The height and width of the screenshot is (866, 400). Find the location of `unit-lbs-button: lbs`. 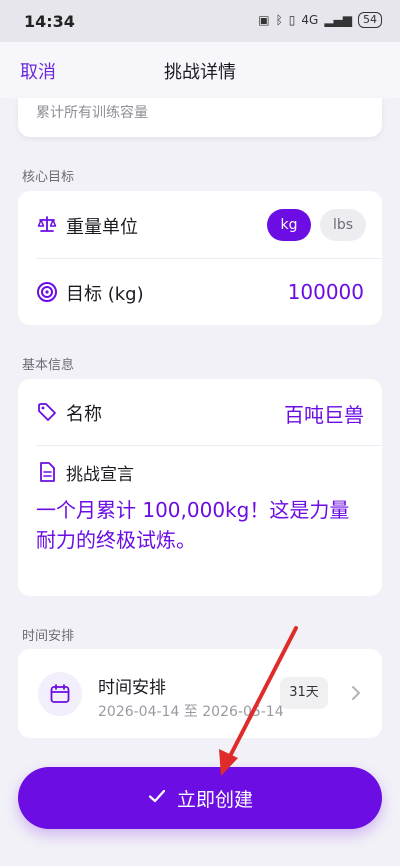

unit-lbs-button: lbs is located at coordinates (343, 225).